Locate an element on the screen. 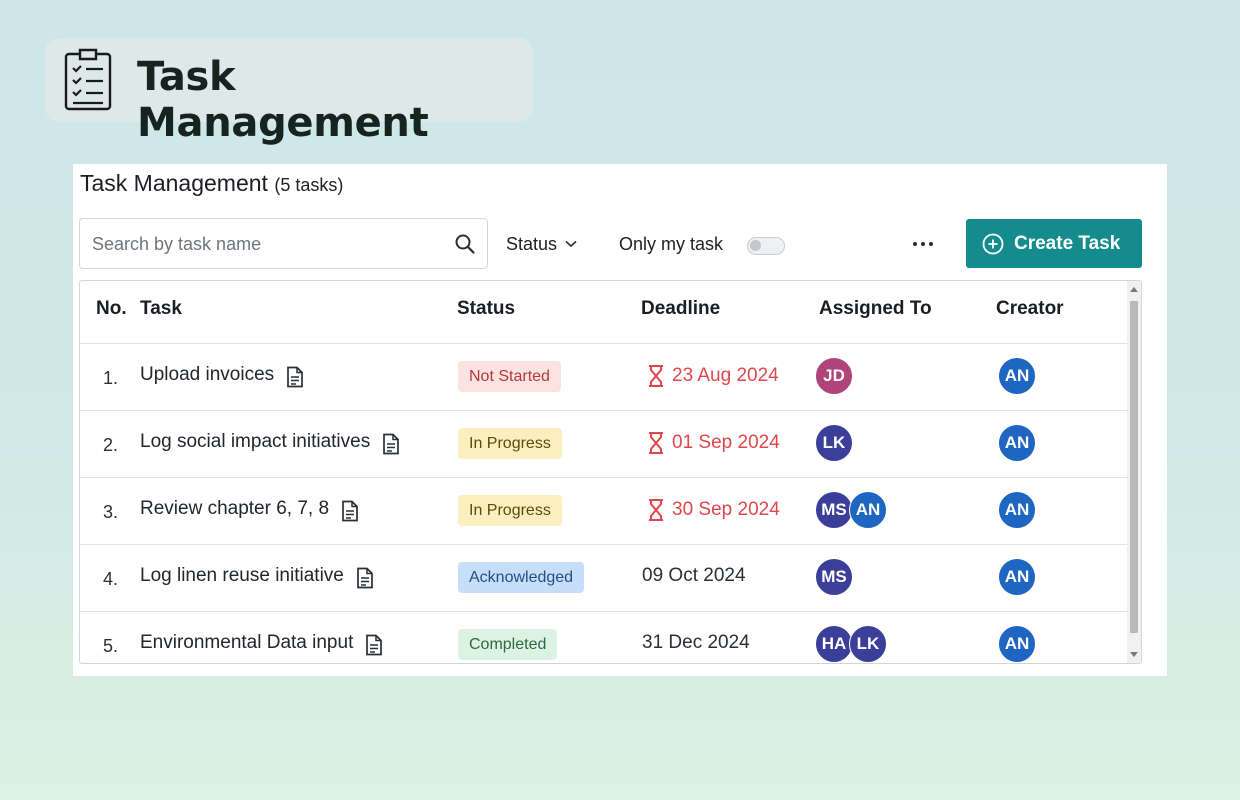 This screenshot has width=1240, height=800. row-number: 1. is located at coordinates (110, 378).